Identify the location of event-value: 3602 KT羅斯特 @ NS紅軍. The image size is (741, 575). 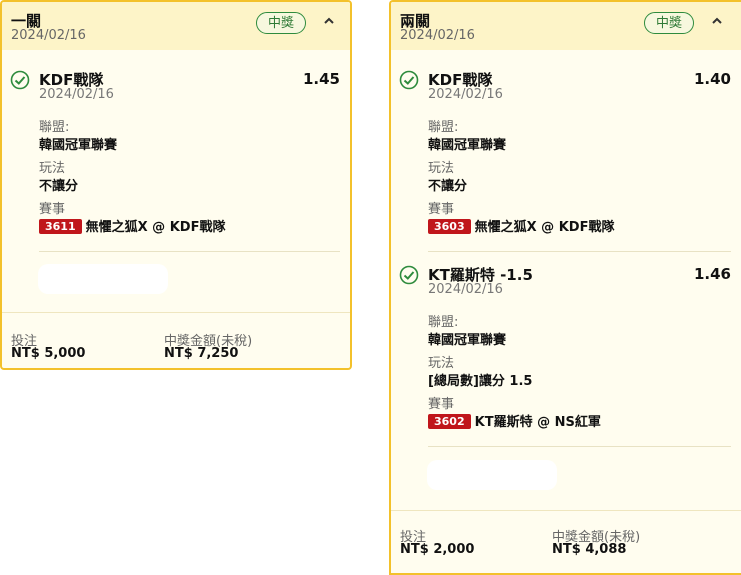
(514, 420).